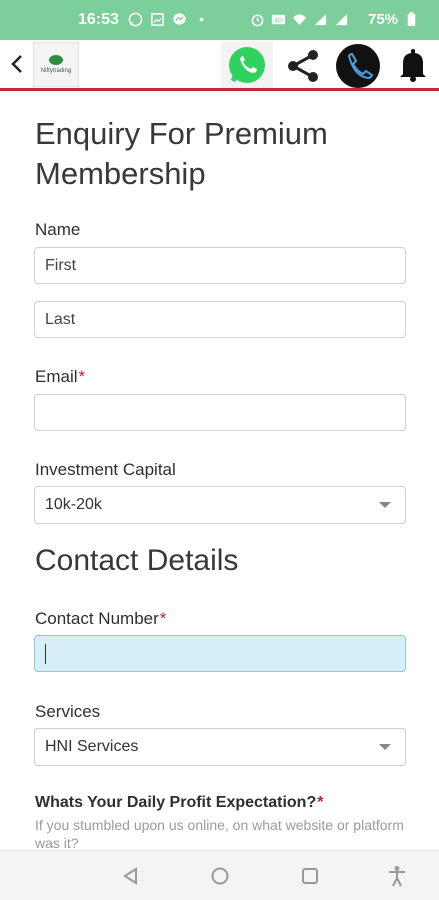  What do you see at coordinates (220, 653) in the screenshot?
I see `contact-number-input` at bounding box center [220, 653].